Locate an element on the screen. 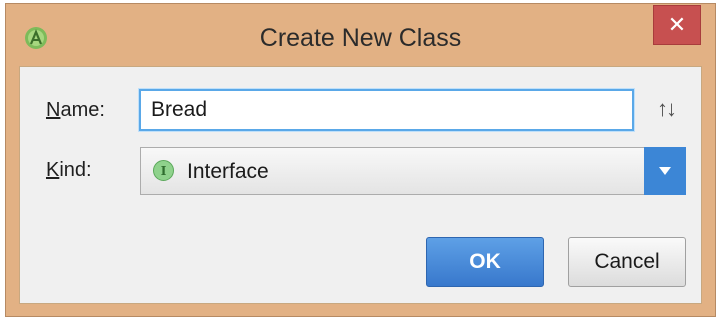 This screenshot has height=324, width=726. close-icon: ✕ is located at coordinates (677, 24).